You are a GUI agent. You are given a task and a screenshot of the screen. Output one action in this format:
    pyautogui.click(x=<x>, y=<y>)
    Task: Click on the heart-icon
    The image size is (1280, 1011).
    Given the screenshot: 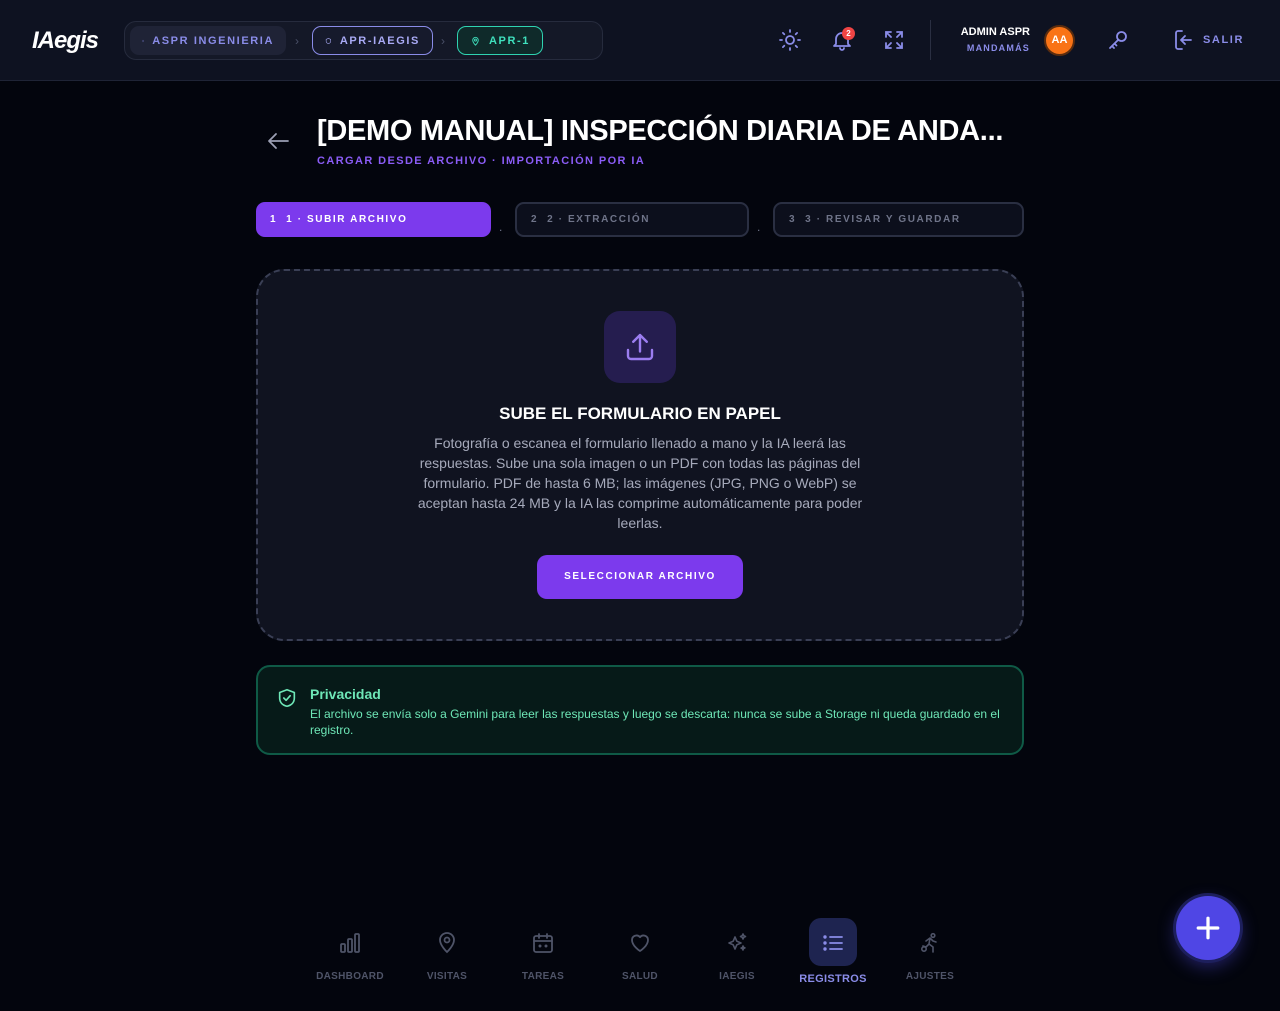 What is the action you would take?
    pyautogui.click(x=640, y=943)
    